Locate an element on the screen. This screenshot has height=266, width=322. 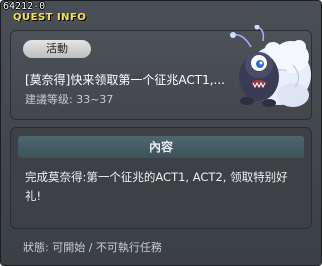
quest-level: 建議等级: 33~37 is located at coordinates (69, 99).